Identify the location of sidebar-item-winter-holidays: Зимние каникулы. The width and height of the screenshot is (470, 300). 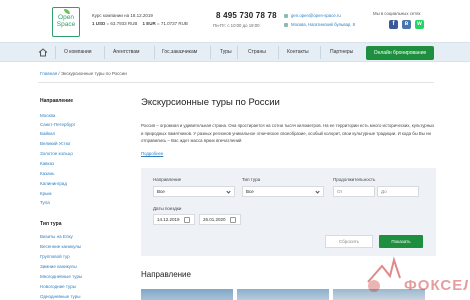
(58, 266).